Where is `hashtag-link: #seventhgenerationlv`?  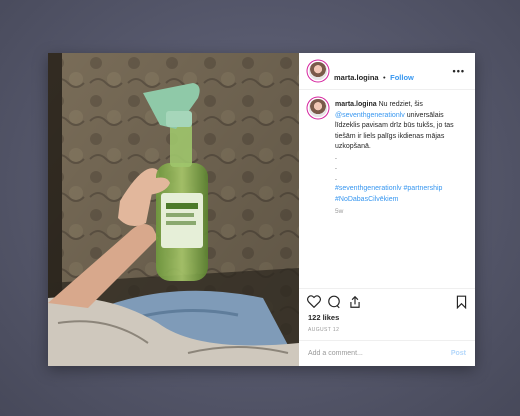
hashtag-link: #seventhgenerationlv is located at coordinates (368, 188).